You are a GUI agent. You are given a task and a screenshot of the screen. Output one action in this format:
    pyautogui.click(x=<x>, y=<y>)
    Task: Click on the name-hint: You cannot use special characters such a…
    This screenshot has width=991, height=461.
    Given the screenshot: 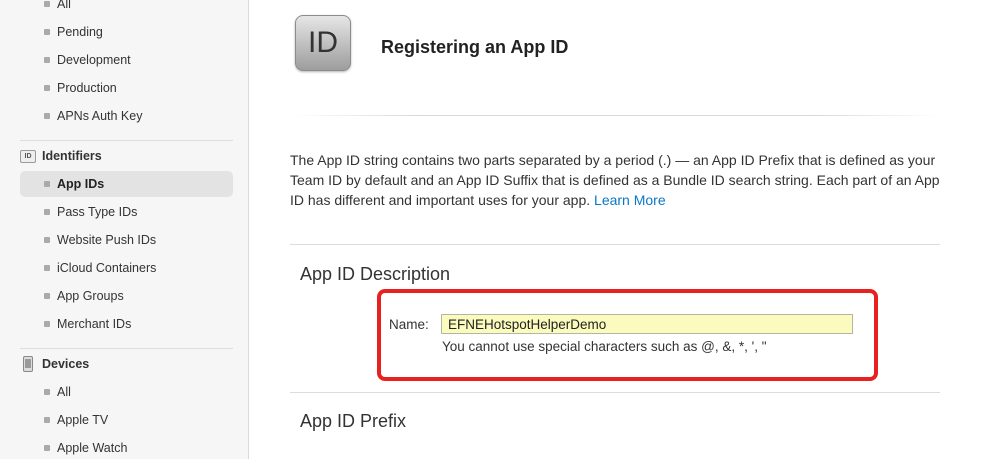 What is the action you would take?
    pyautogui.click(x=604, y=346)
    